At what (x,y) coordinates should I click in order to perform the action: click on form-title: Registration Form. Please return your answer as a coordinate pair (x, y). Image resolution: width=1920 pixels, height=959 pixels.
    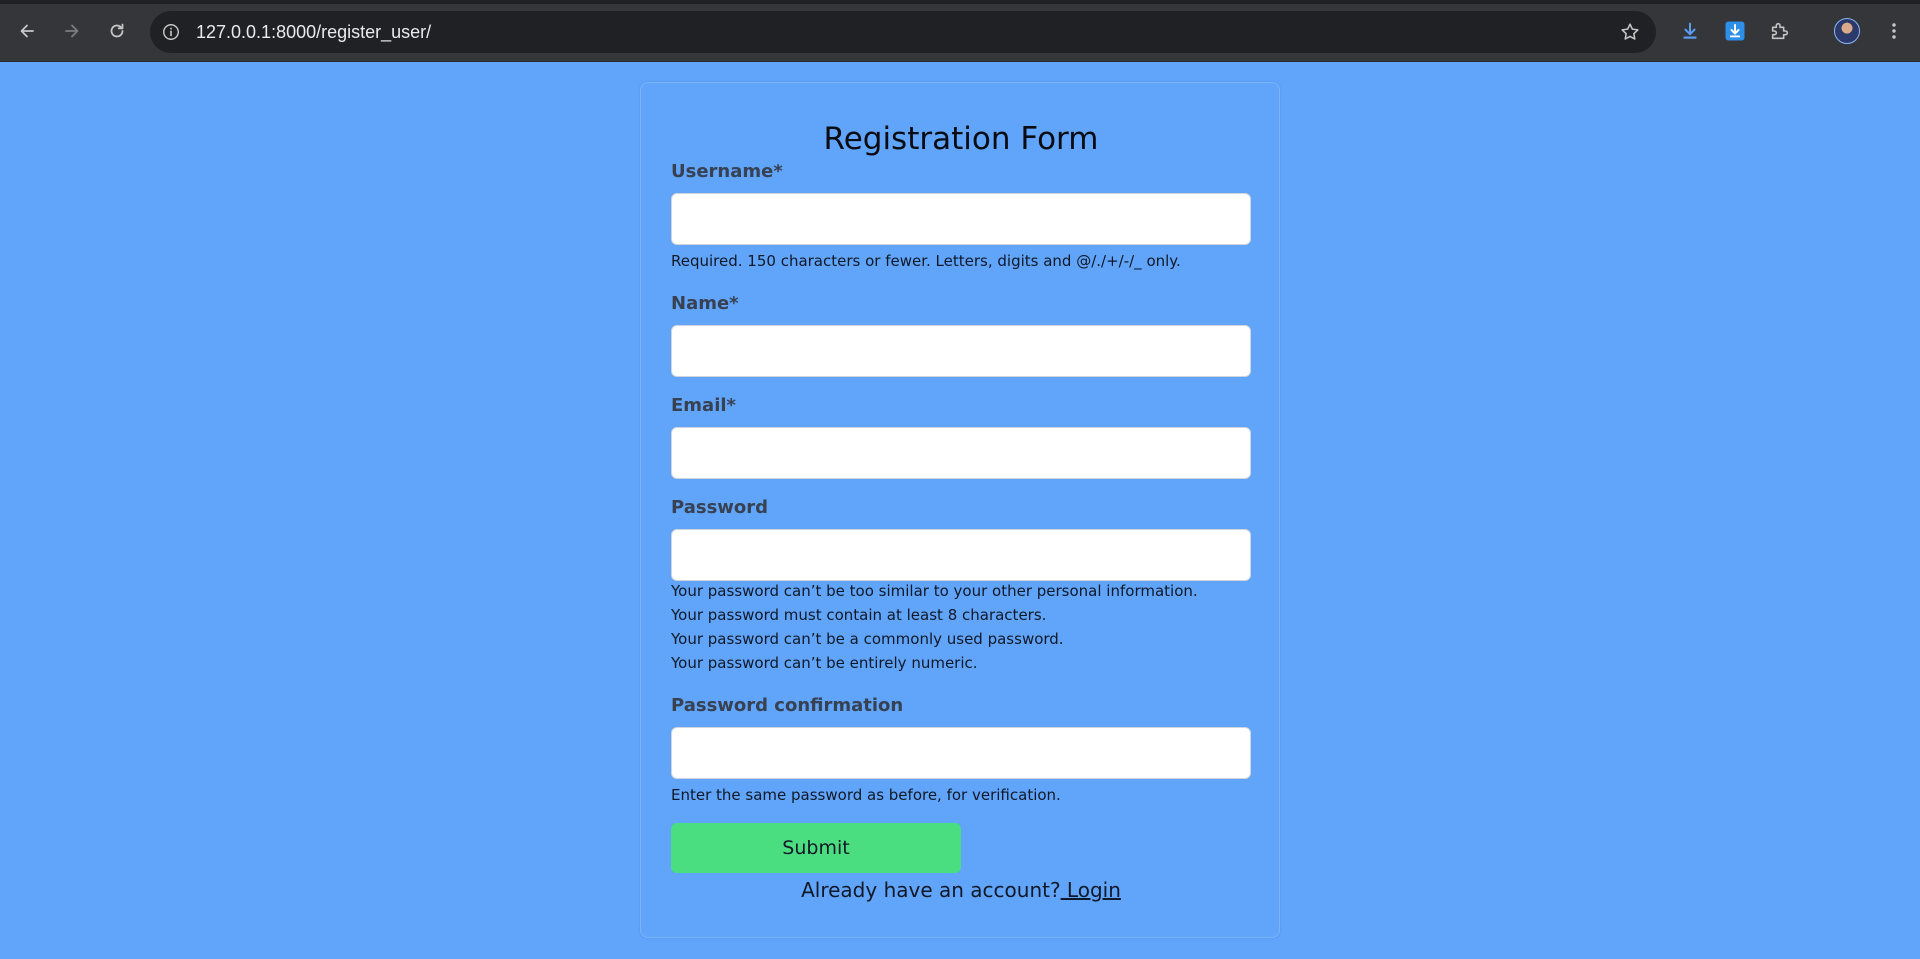
    Looking at the image, I should click on (961, 139).